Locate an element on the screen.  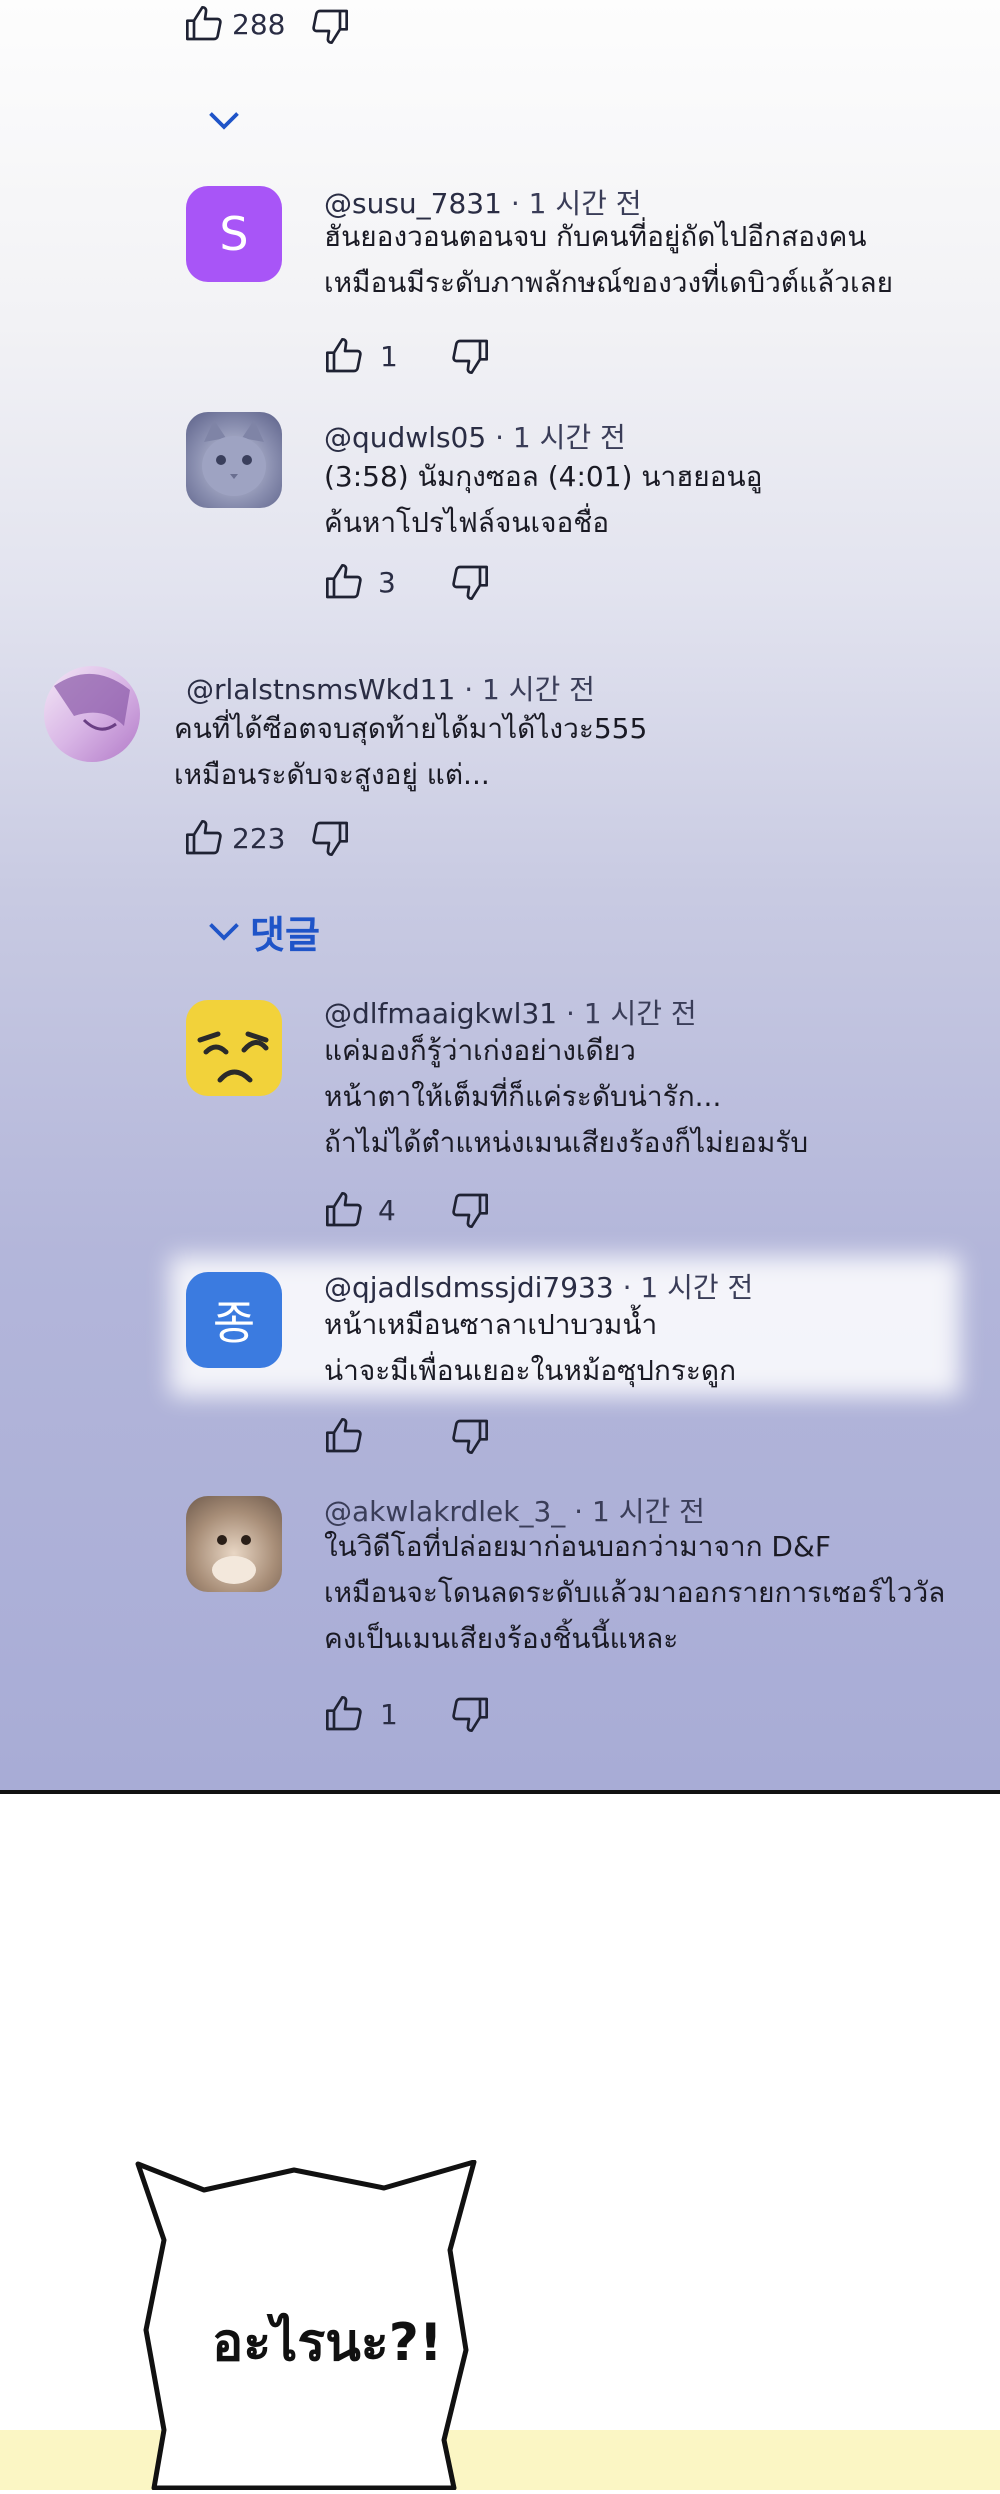
comment-line: ถ้าไม่ได้ตำแหน่งเมนเสียงร้องก็ไม่ยอมรับ is located at coordinates (566, 1142).